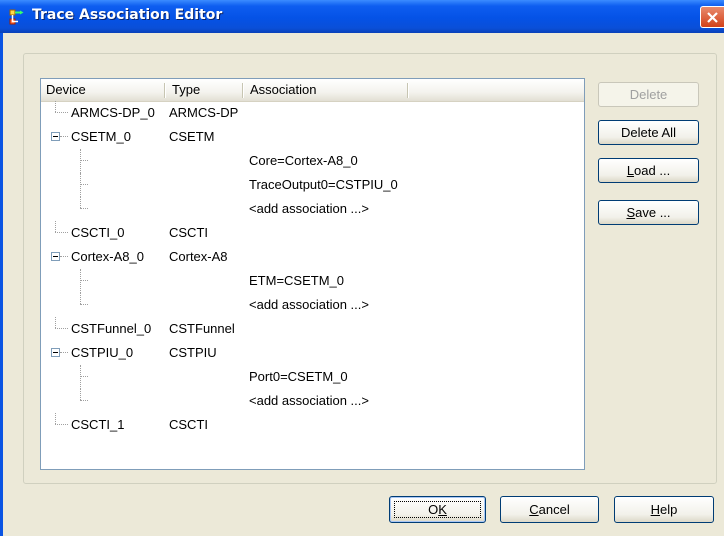  What do you see at coordinates (312, 353) in the screenshot?
I see `device-row: CSTPIU_0 CSTPIU` at bounding box center [312, 353].